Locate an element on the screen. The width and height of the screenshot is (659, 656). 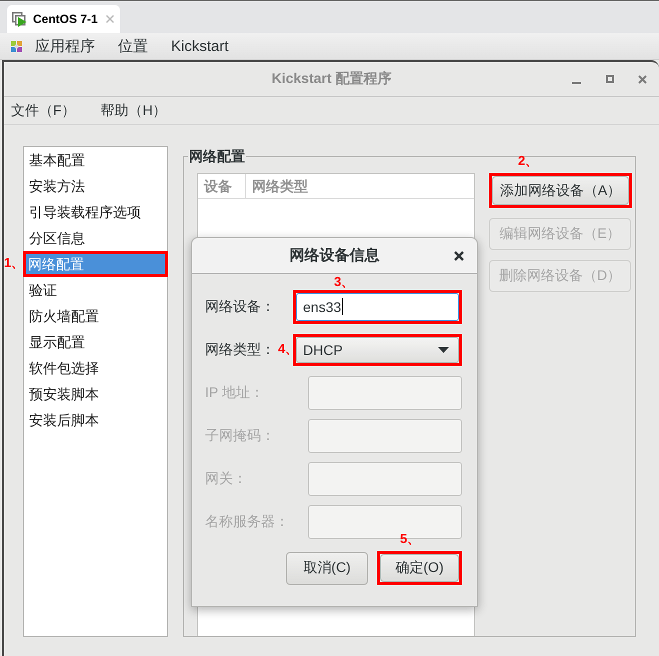
section-item: 显示配置 is located at coordinates (95, 342).